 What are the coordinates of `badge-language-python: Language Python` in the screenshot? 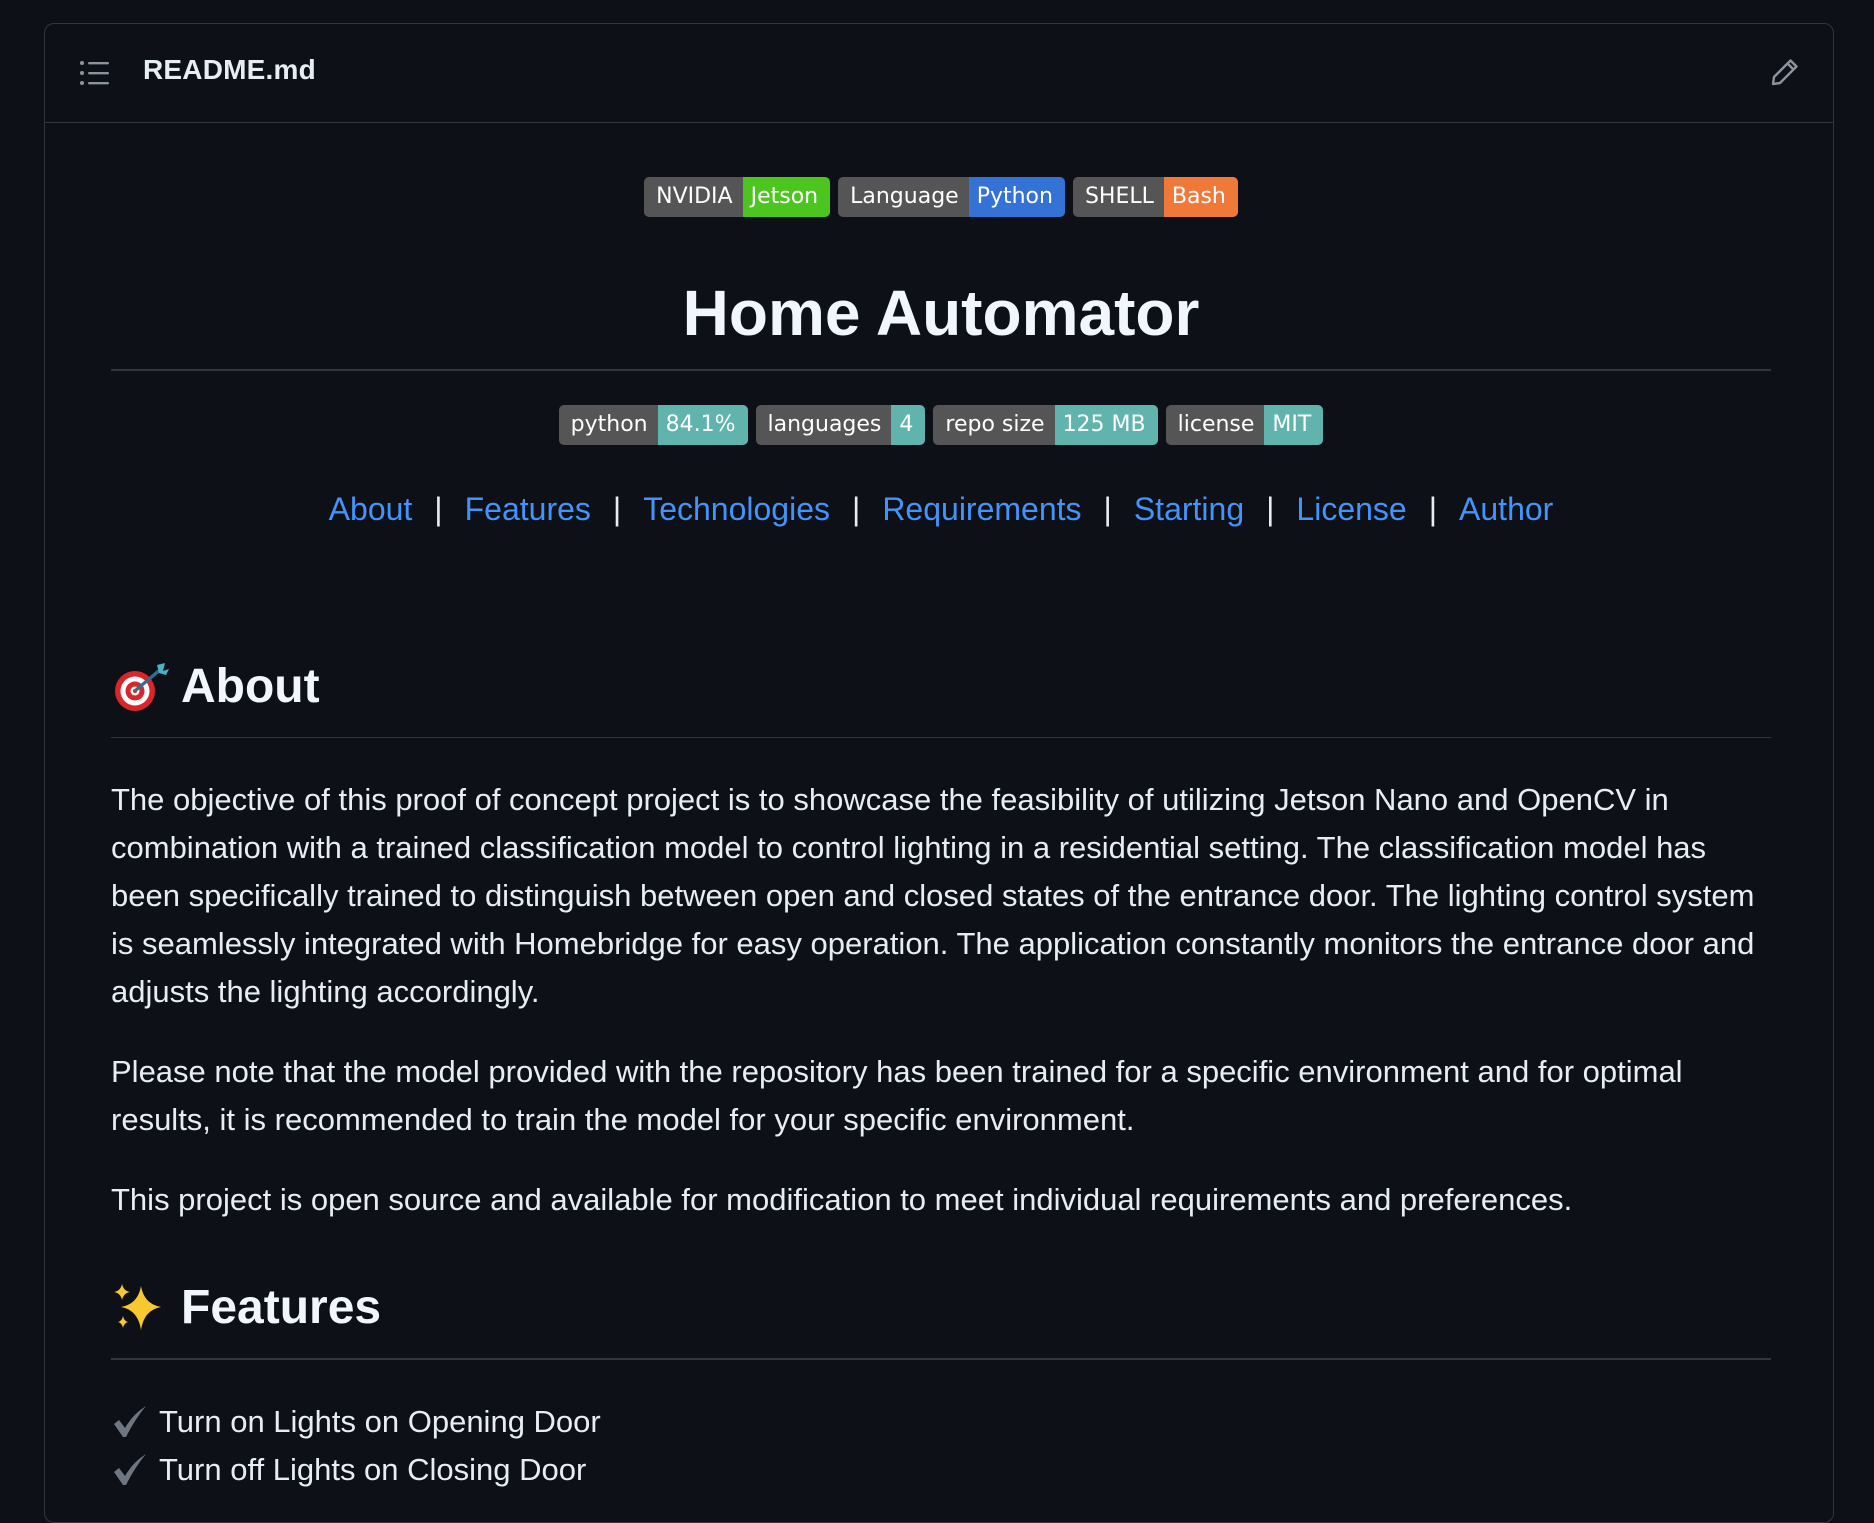 It's located at (951, 197).